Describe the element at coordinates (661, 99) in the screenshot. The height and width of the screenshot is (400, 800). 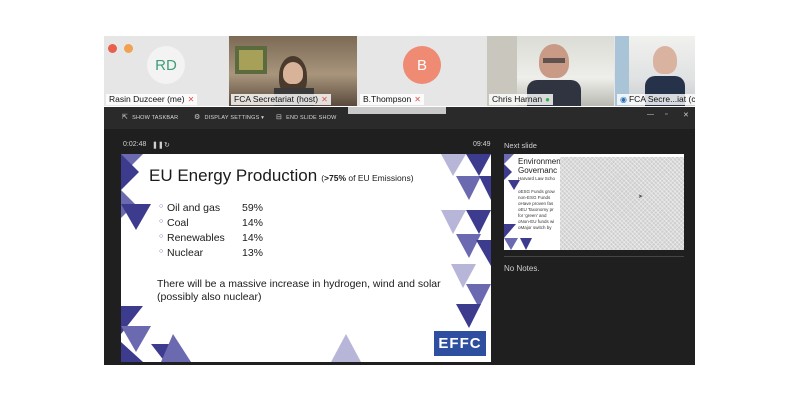
I see `participant-name-text: FCA Secre...iat (c` at that location.